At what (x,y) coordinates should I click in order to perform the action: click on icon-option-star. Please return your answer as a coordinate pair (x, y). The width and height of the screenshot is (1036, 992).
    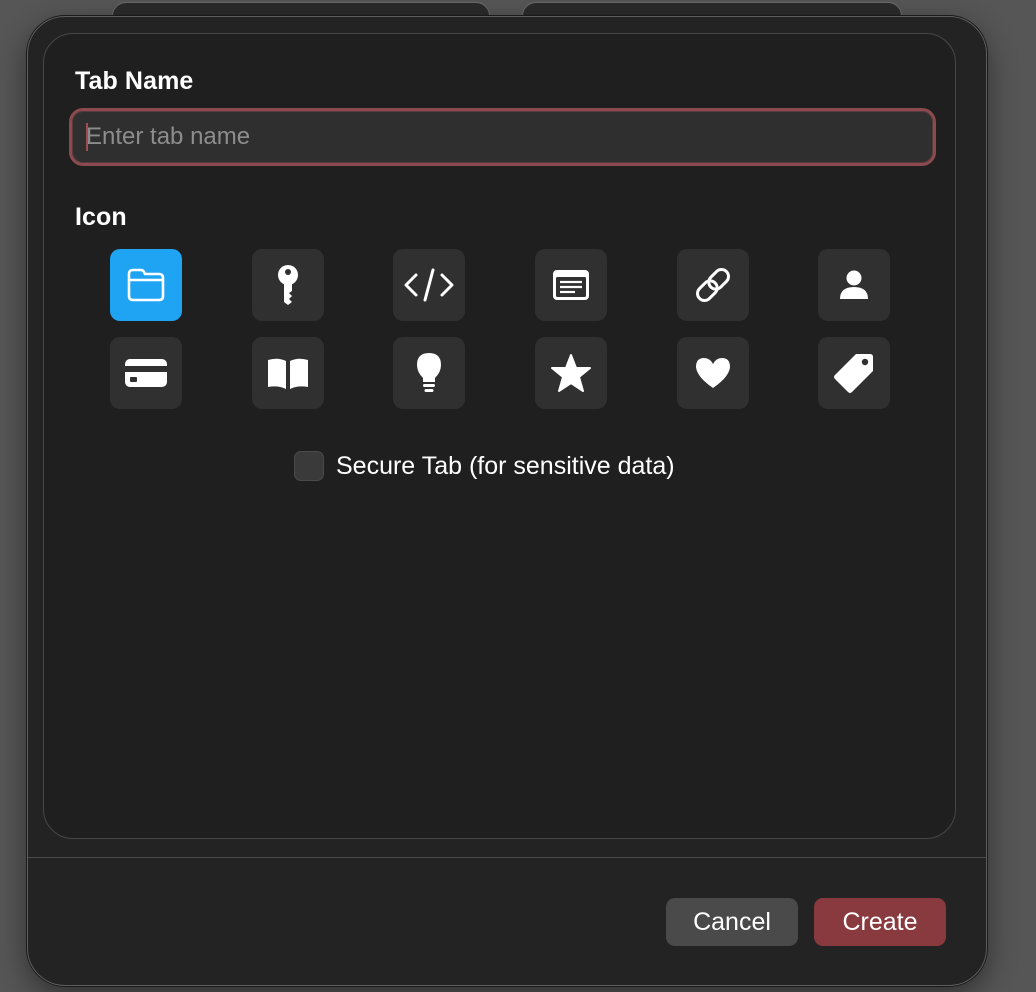
    Looking at the image, I should click on (571, 373).